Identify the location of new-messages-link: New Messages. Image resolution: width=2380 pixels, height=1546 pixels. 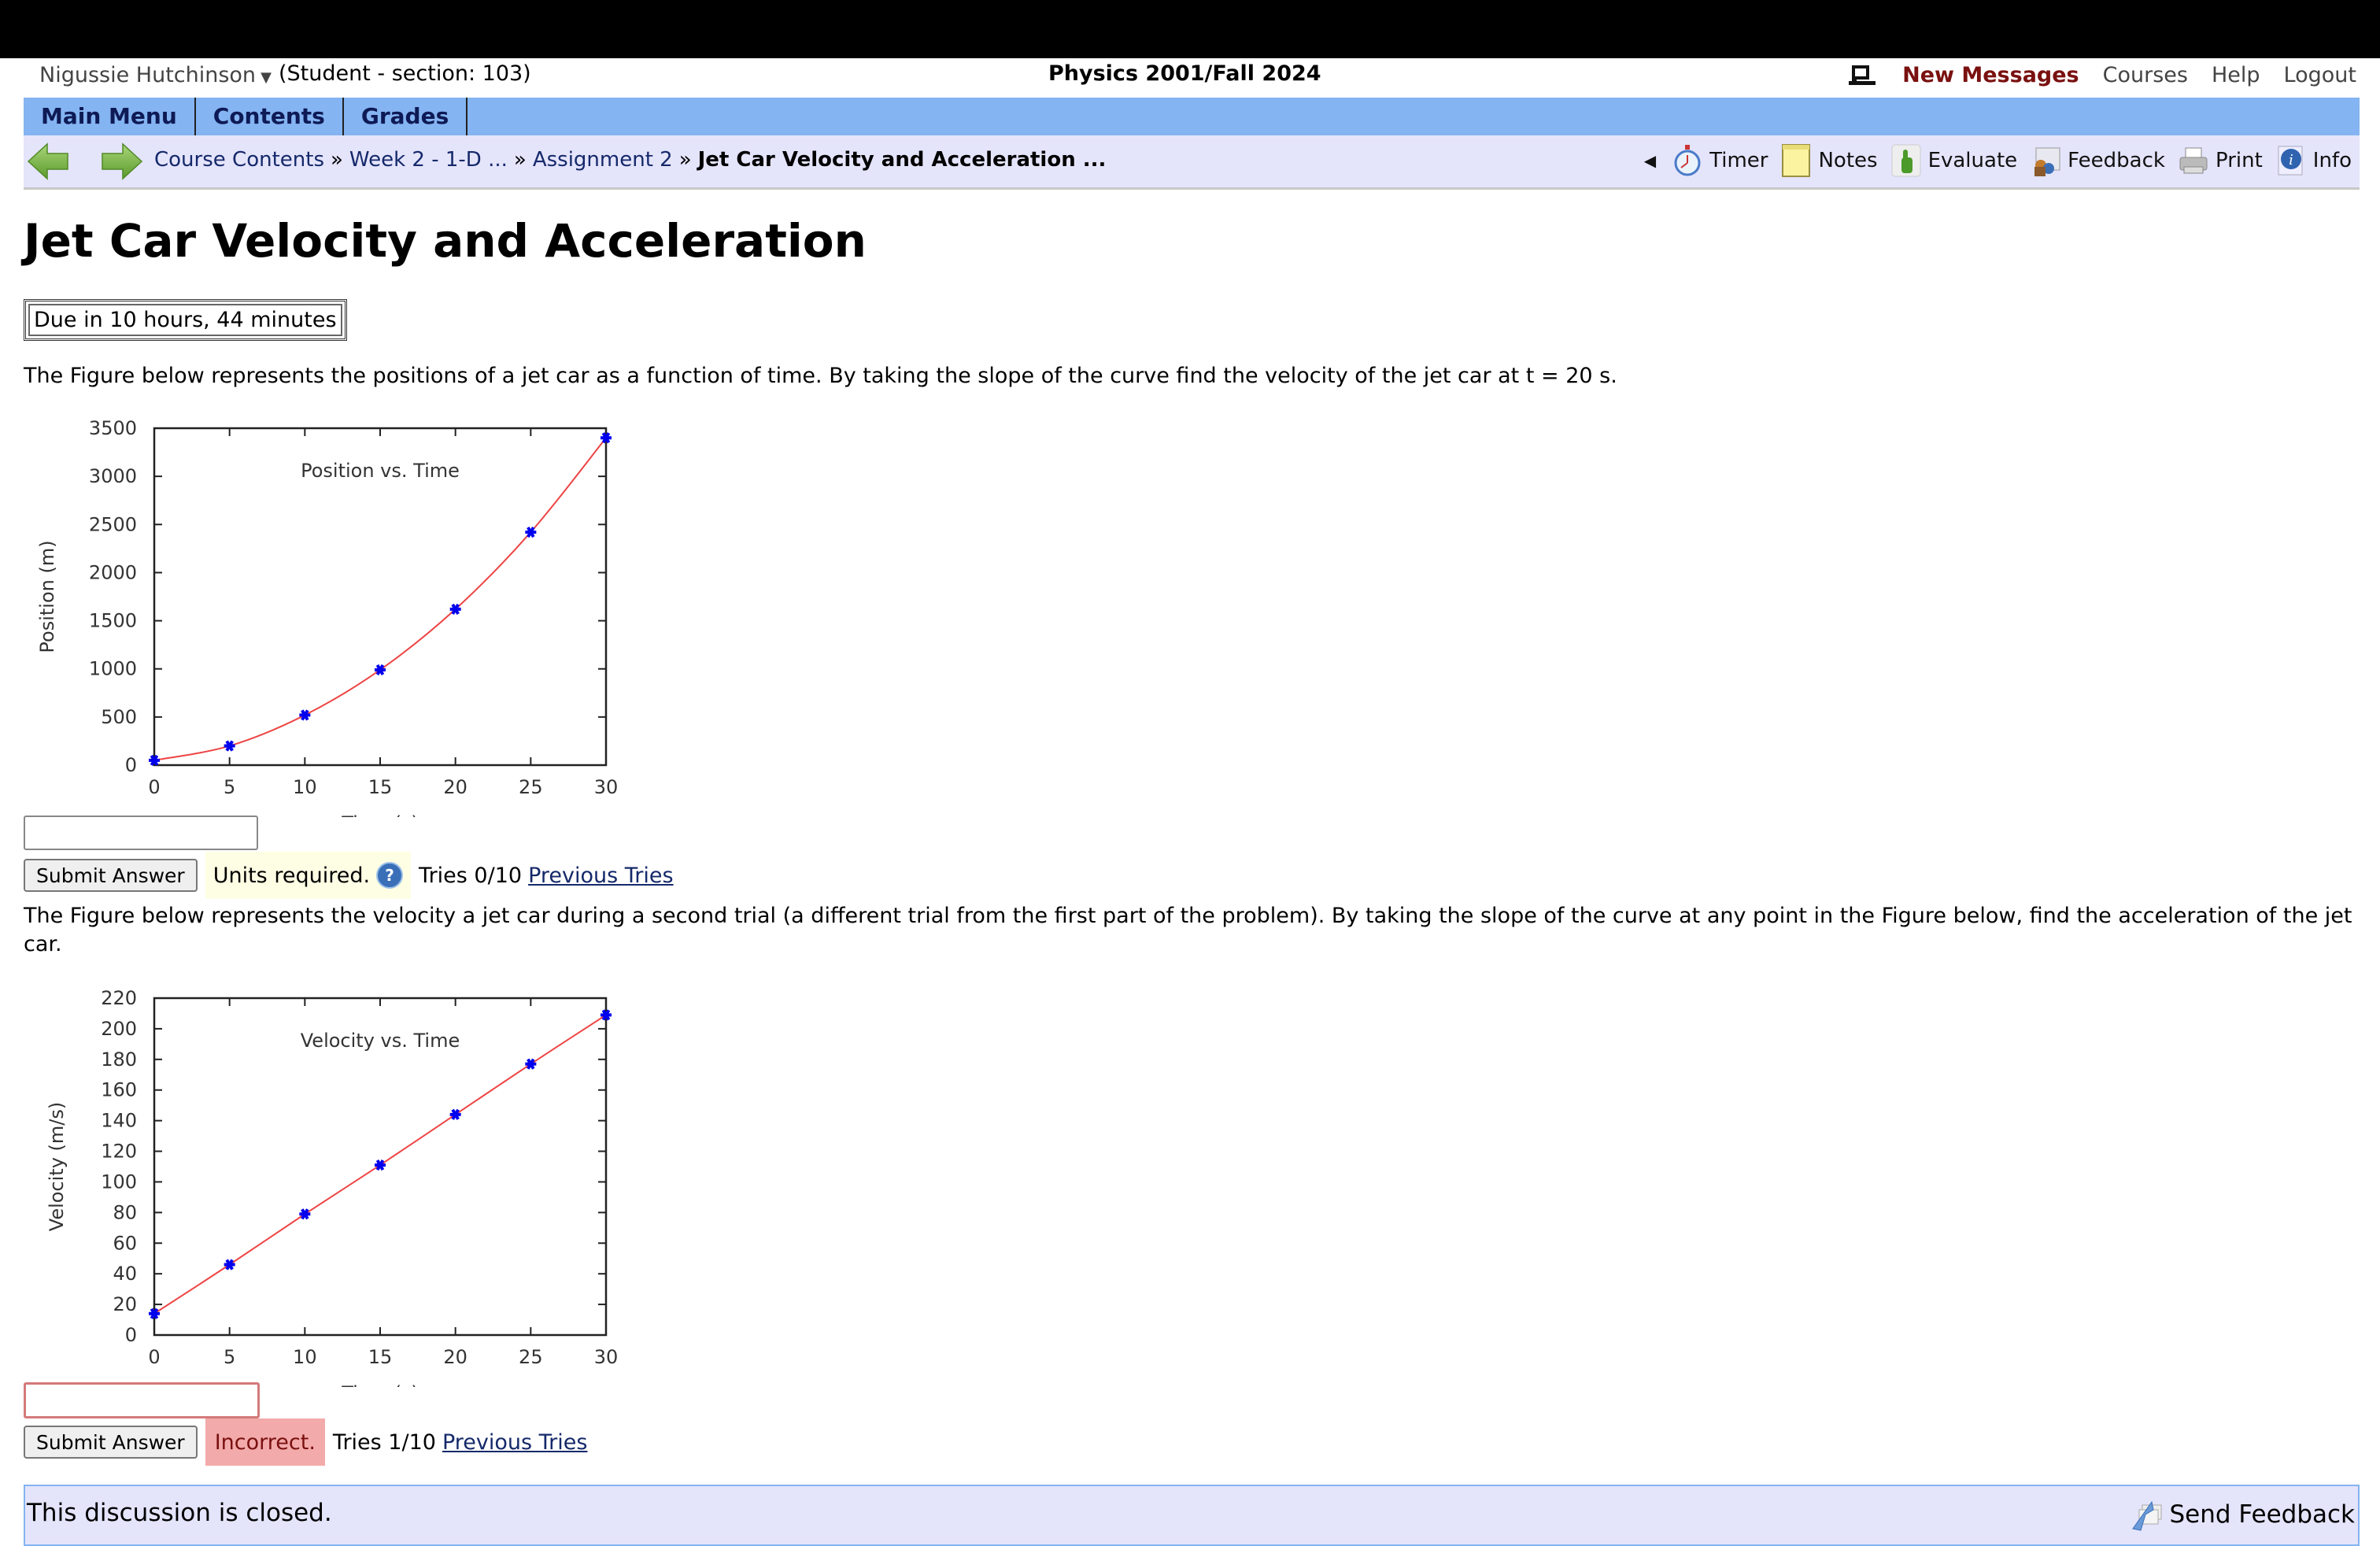
(1990, 75).